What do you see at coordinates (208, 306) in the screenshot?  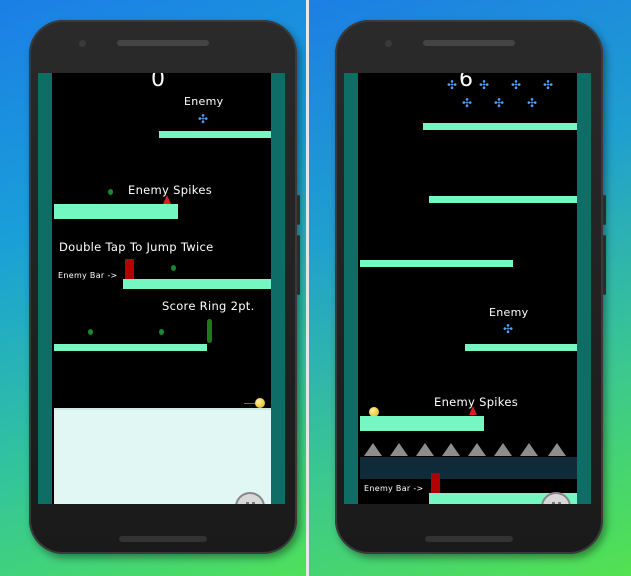 I see `score-ring-label: Score Ring 2pt.` at bounding box center [208, 306].